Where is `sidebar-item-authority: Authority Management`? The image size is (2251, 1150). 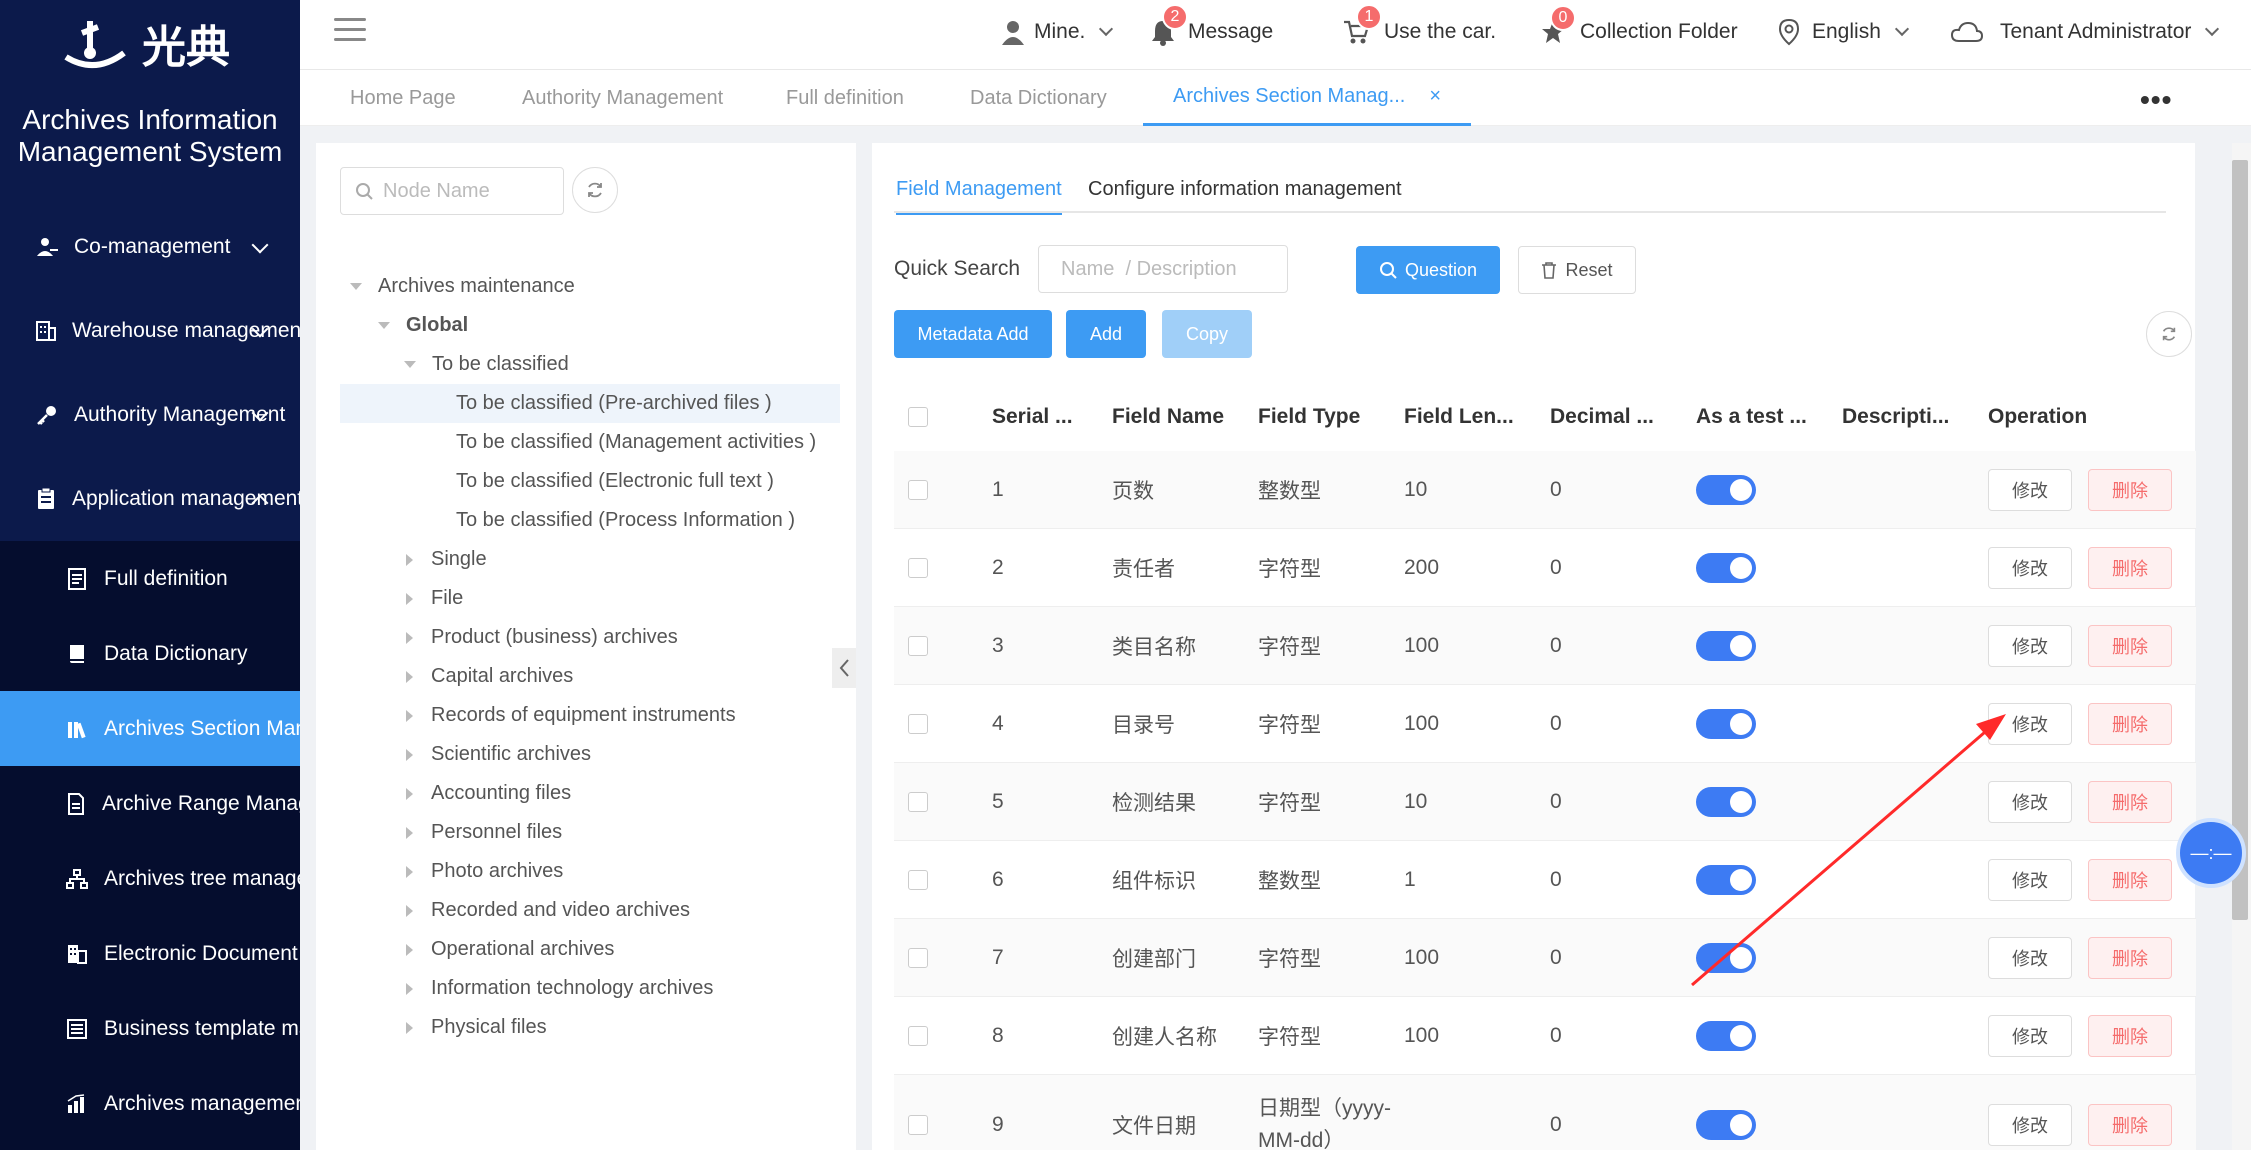 sidebar-item-authority: Authority Management is located at coordinates (150, 415).